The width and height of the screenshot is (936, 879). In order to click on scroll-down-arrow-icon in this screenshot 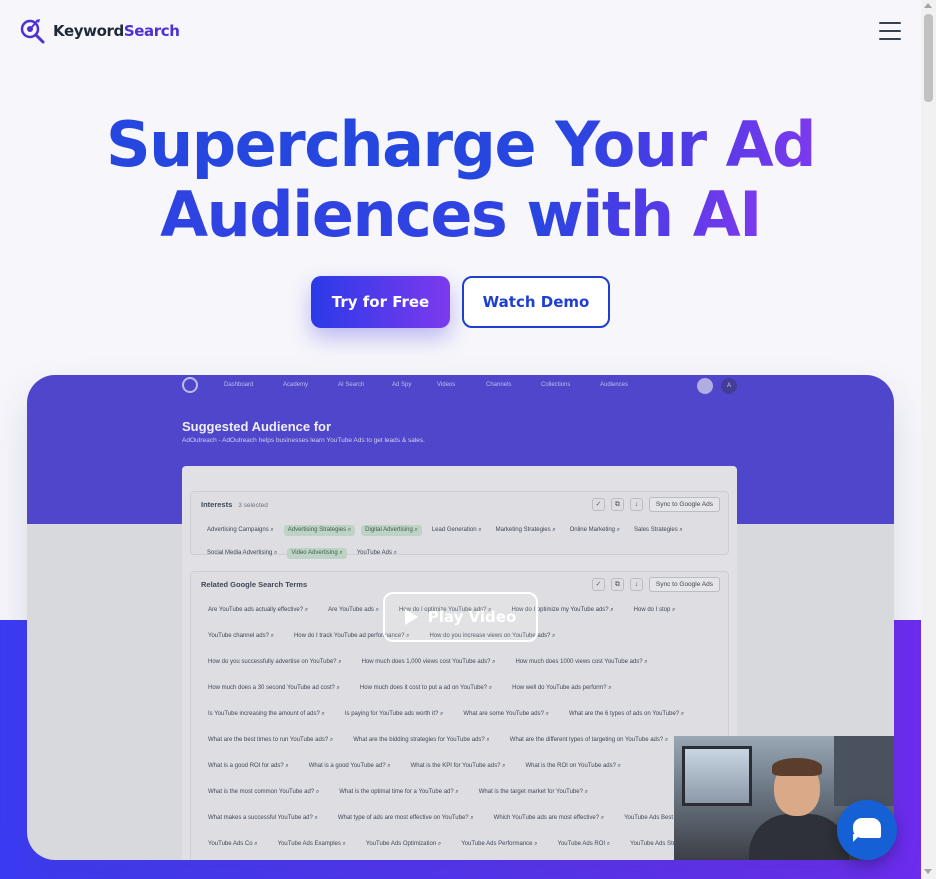, I will do `click(928, 871)`.